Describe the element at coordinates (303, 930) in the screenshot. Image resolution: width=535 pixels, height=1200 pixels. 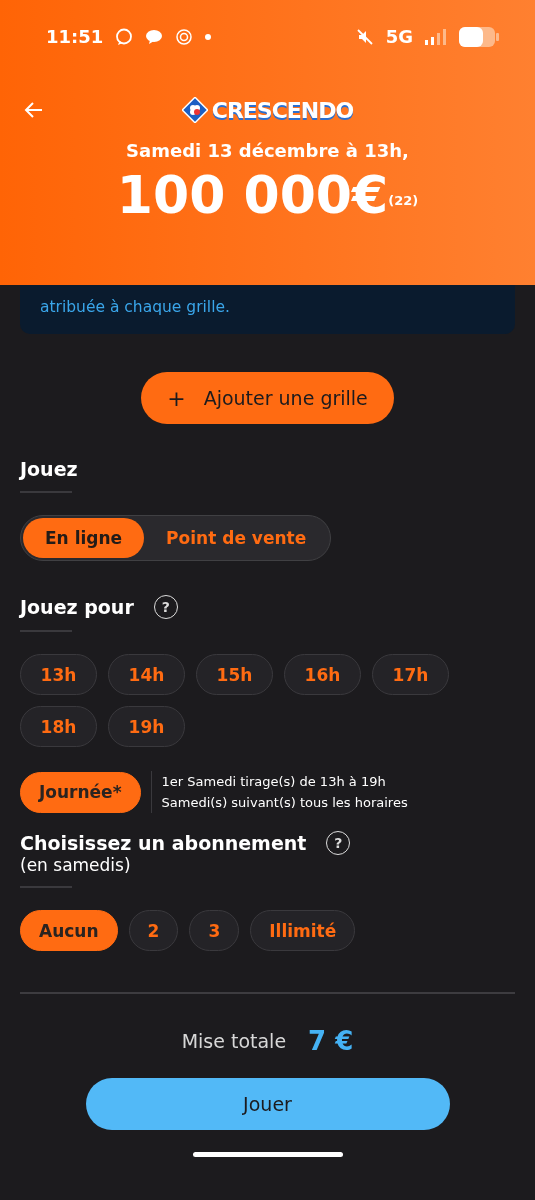
I see `option-chip: Illimité` at that location.